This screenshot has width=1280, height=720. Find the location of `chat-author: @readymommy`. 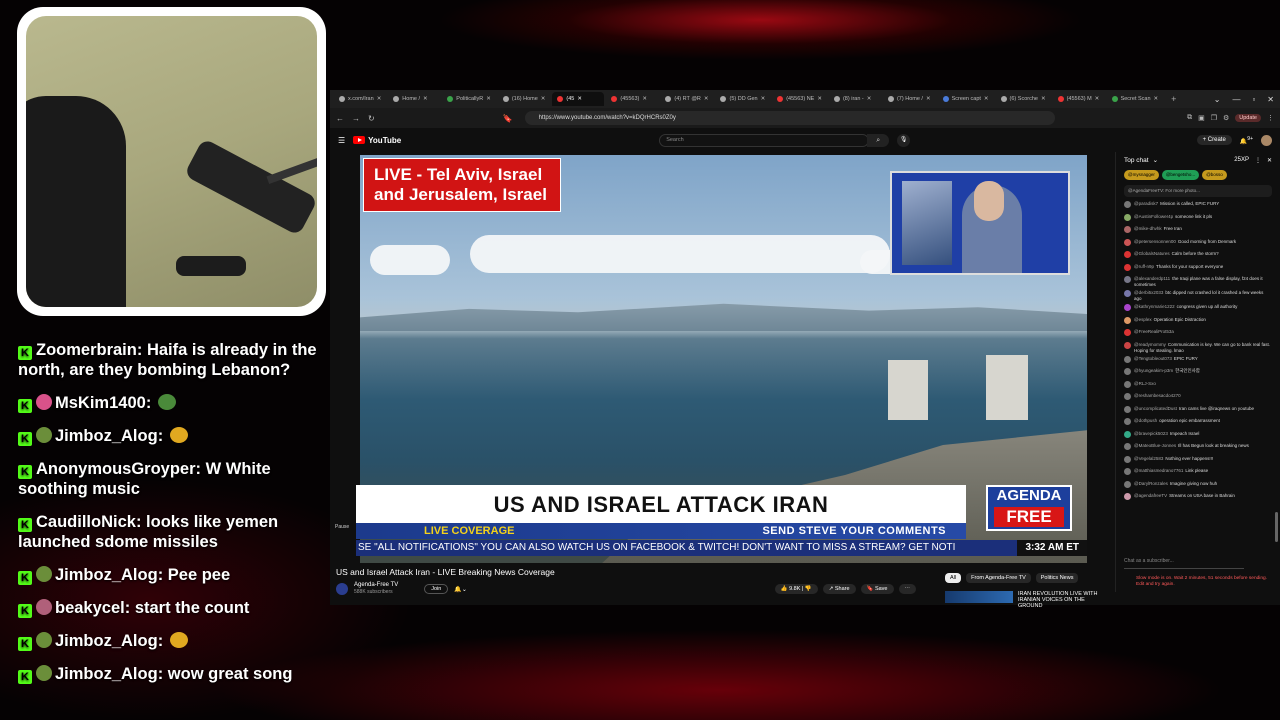

chat-author: @readymommy is located at coordinates (1150, 344).